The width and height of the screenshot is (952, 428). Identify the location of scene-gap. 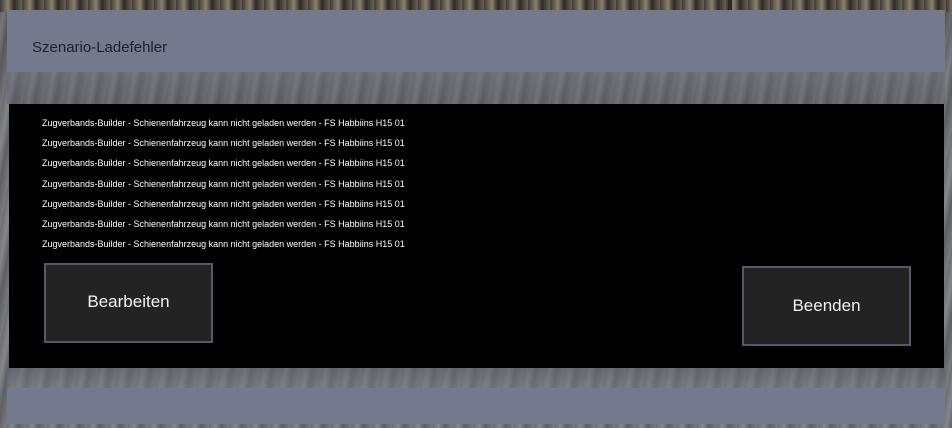
(476, 88).